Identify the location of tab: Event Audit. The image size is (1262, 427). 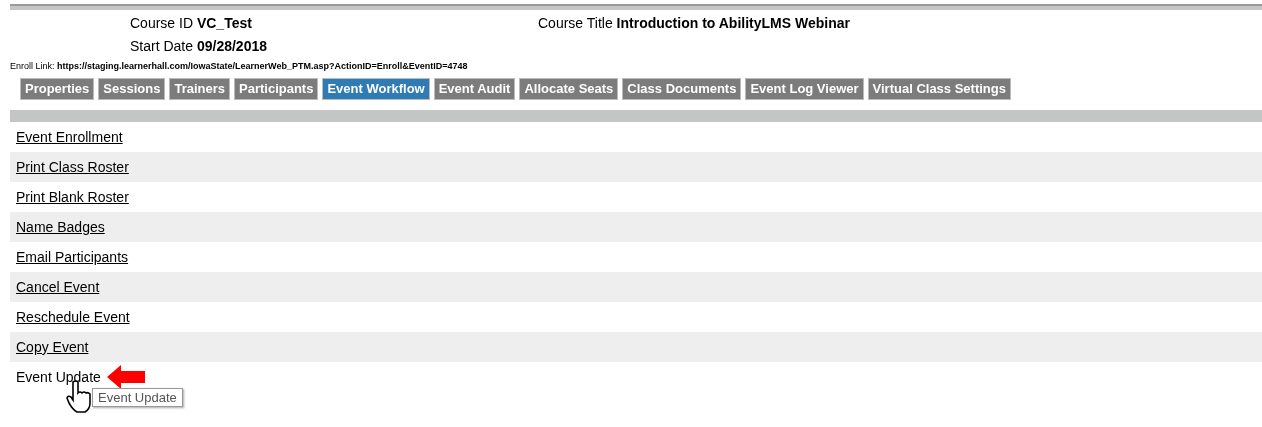
(474, 89).